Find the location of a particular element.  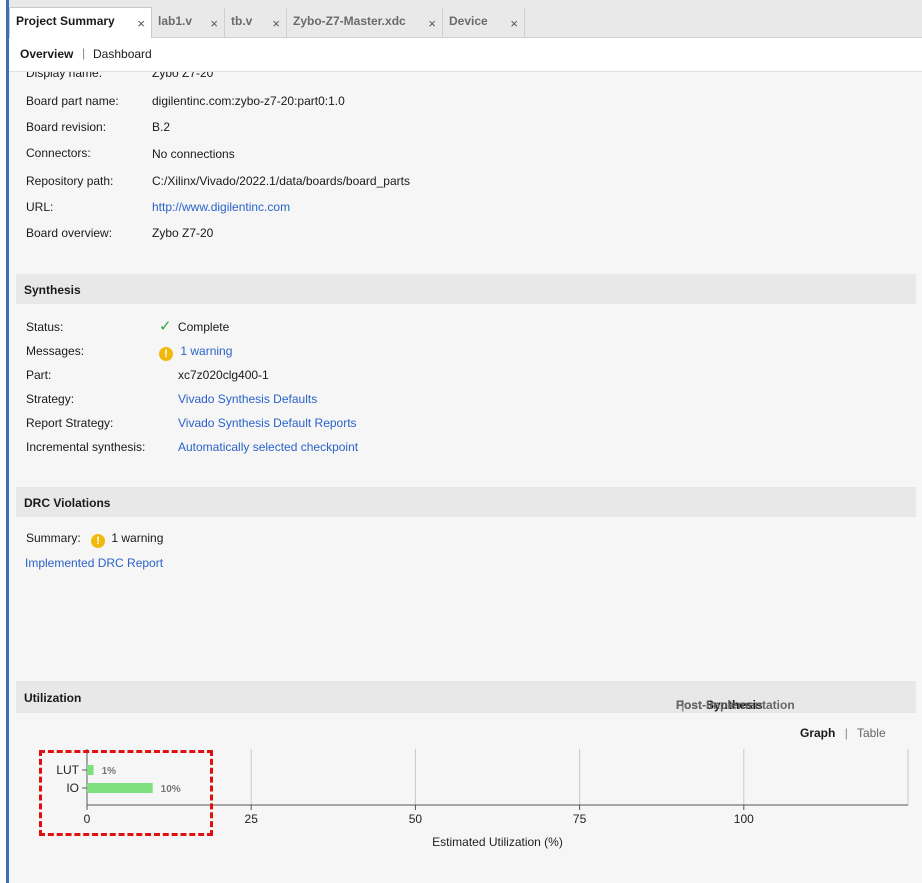

tab-device: Device × is located at coordinates (484, 23).